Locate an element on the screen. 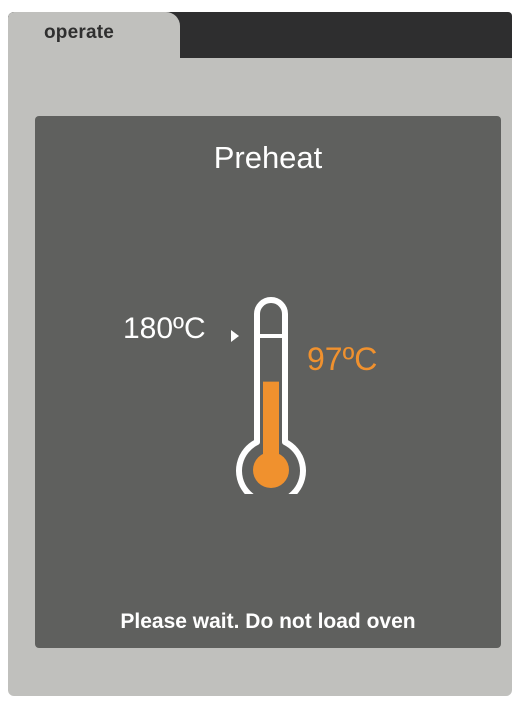 The height and width of the screenshot is (702, 520). mercury-column is located at coordinates (271, 417).